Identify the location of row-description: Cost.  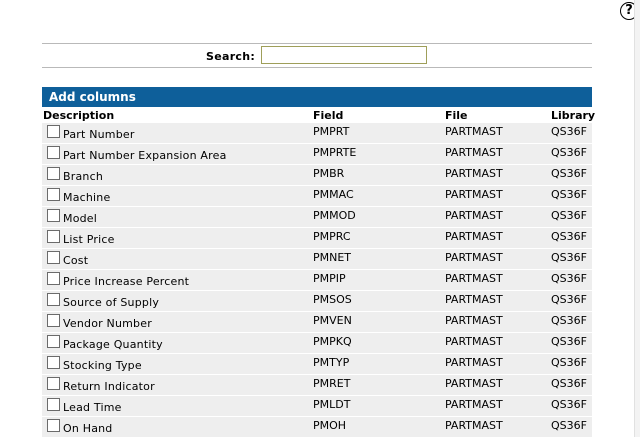
(76, 260).